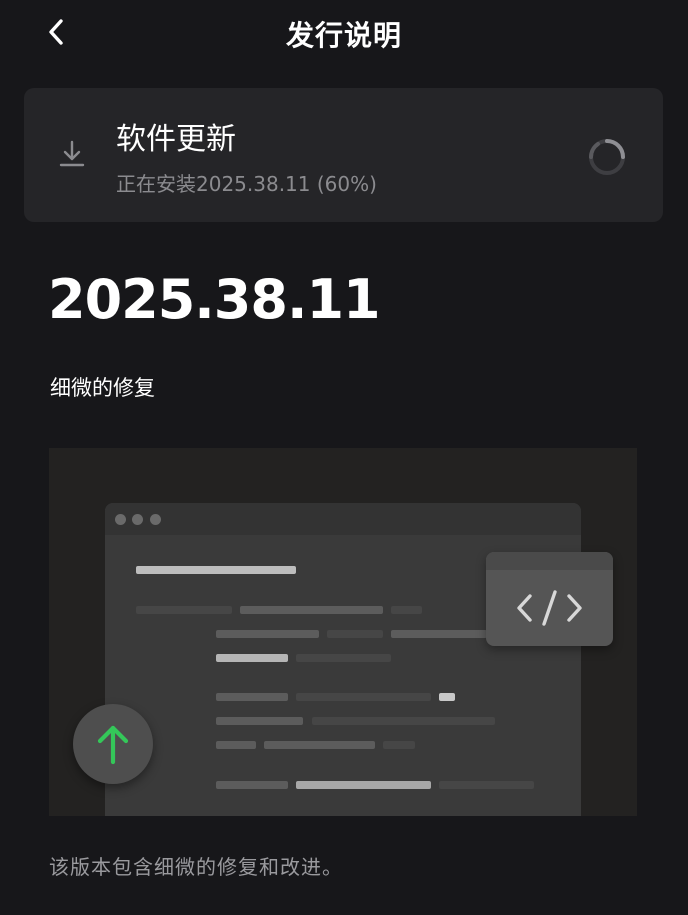 This screenshot has width=688, height=915. Describe the element at coordinates (102, 388) in the screenshot. I see `version-subtitle: 细微的修复` at that location.